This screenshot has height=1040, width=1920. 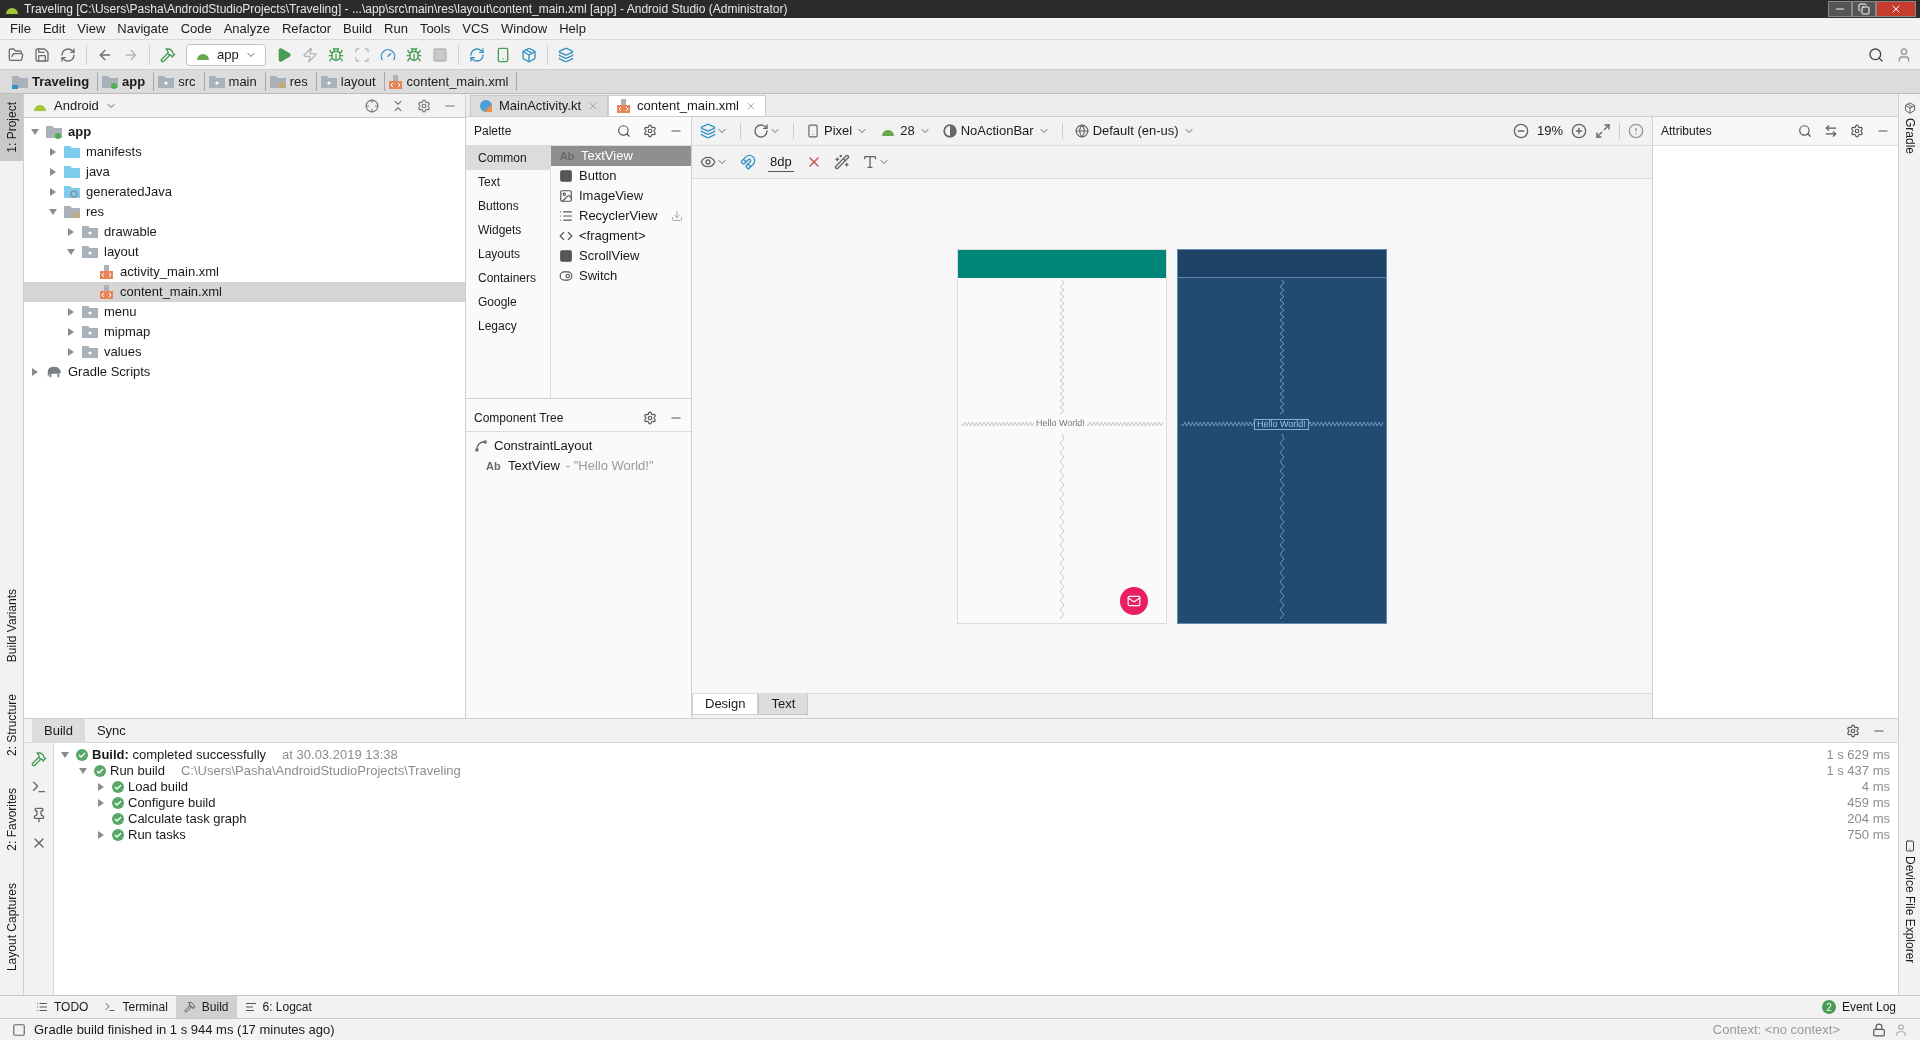 I want to click on console-icon, so click(x=38, y=787).